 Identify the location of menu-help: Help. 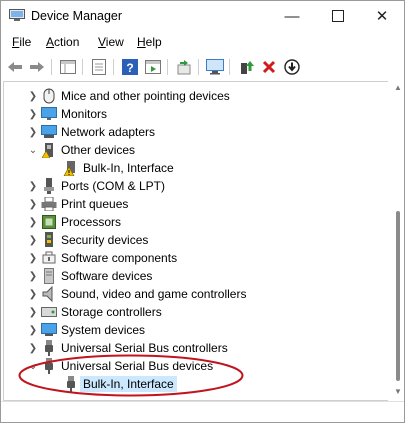
(149, 42).